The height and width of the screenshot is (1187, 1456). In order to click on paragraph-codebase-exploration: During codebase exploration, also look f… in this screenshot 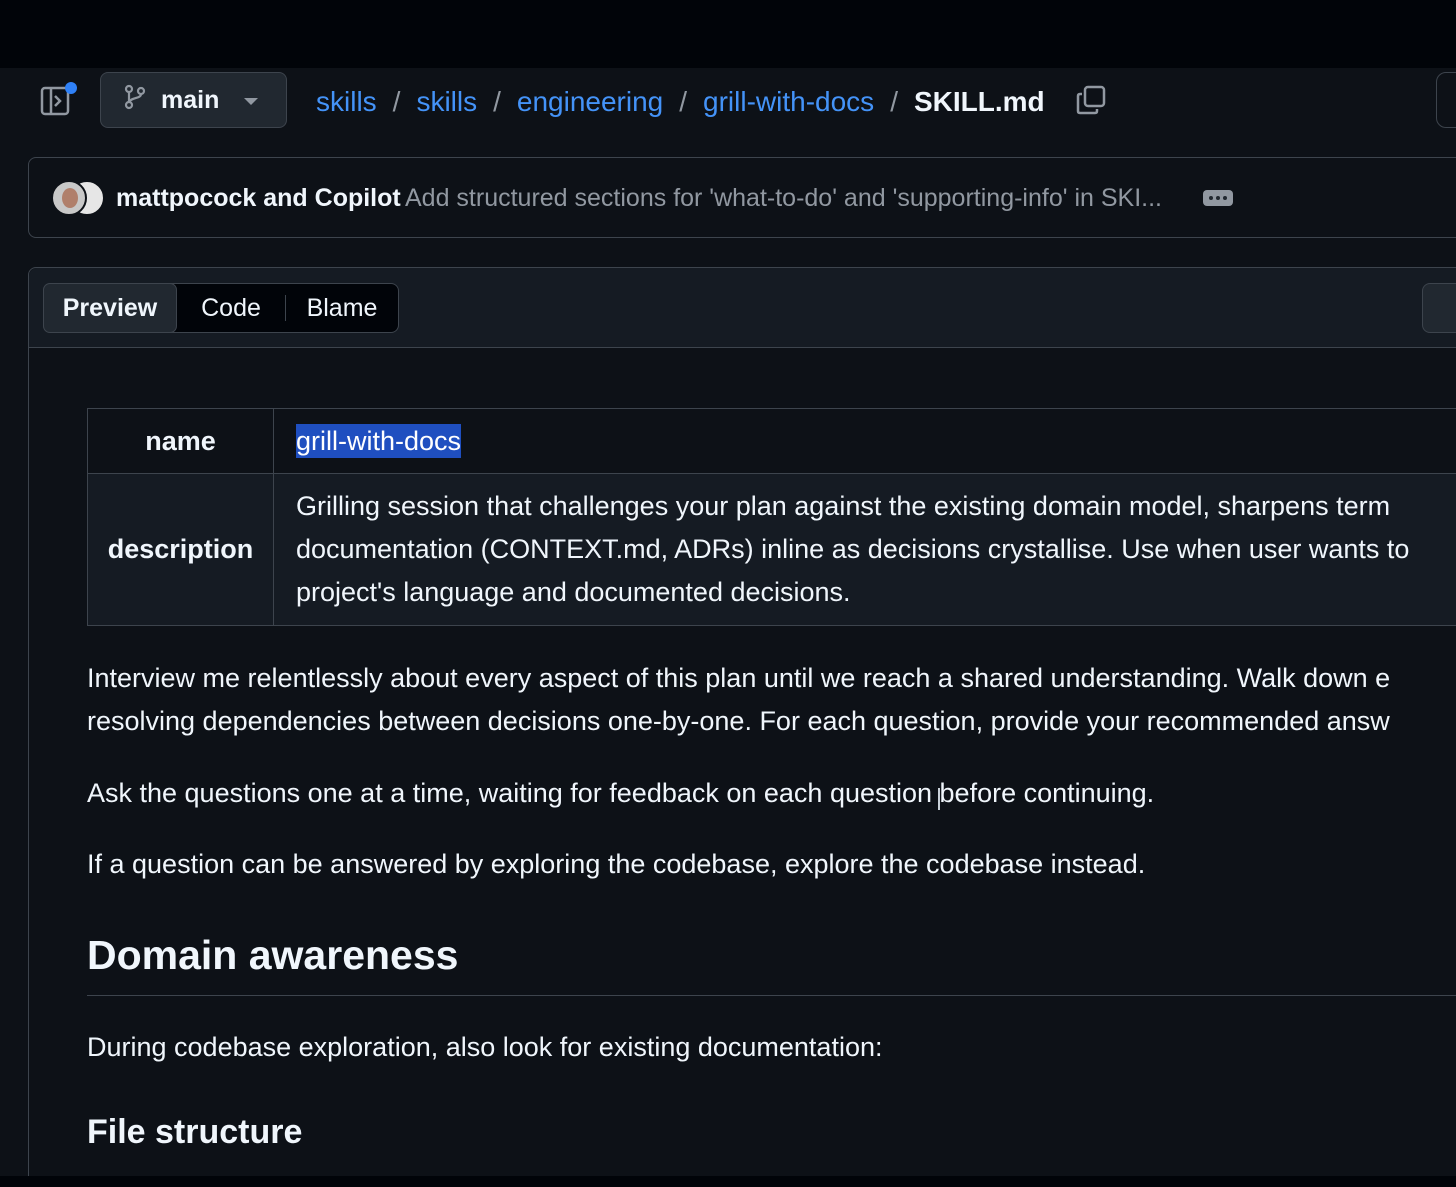, I will do `click(485, 1047)`.